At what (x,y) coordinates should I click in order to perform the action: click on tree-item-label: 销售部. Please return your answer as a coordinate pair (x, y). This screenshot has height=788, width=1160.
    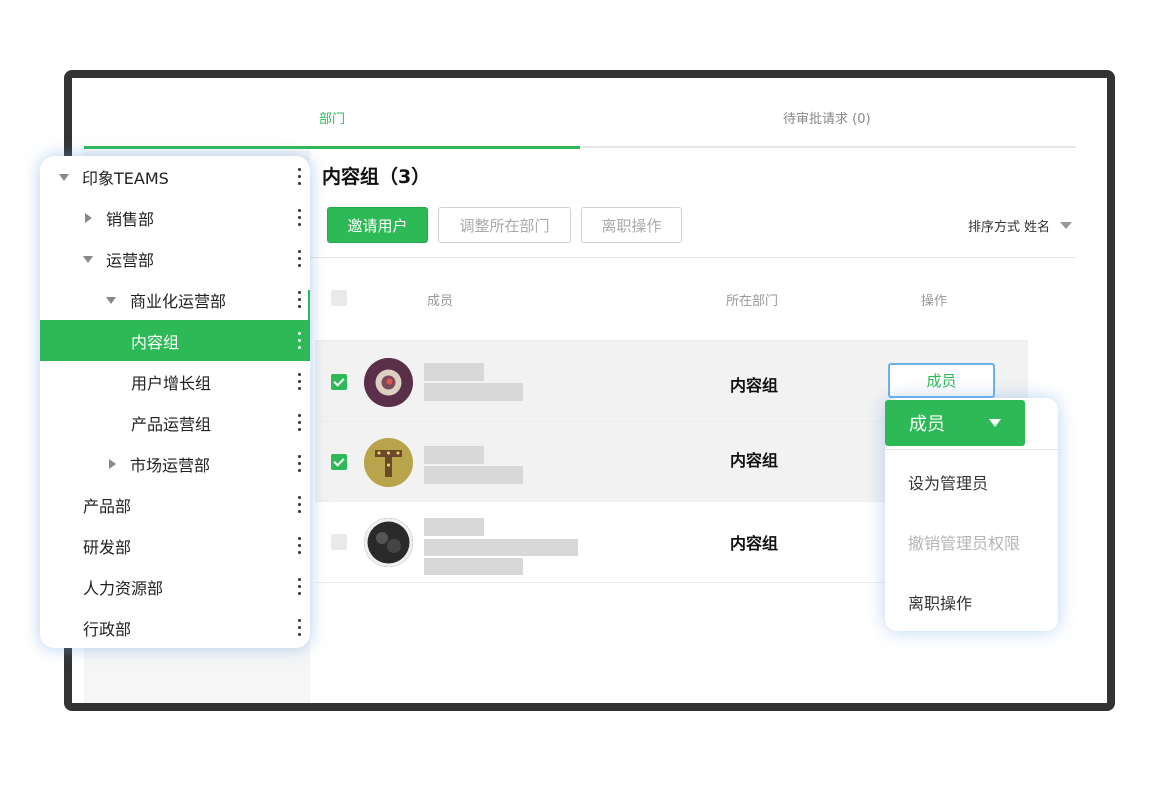
    Looking at the image, I should click on (130, 219).